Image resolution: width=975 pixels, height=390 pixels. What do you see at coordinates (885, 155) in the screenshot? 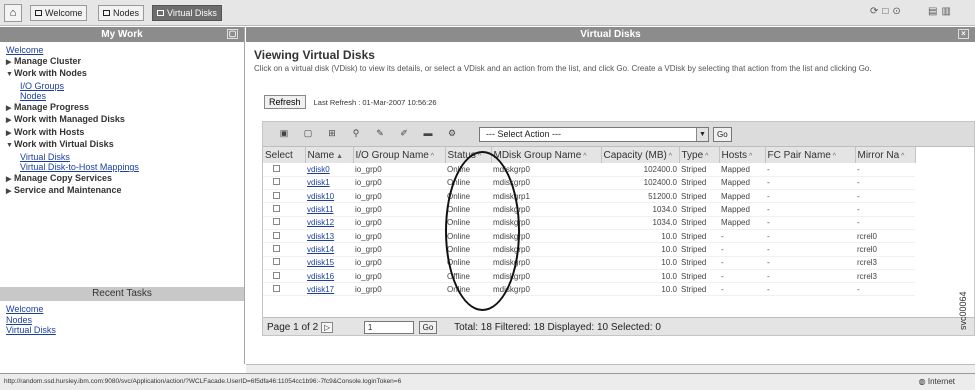
I see `column-header: Mirror Na ^` at bounding box center [885, 155].